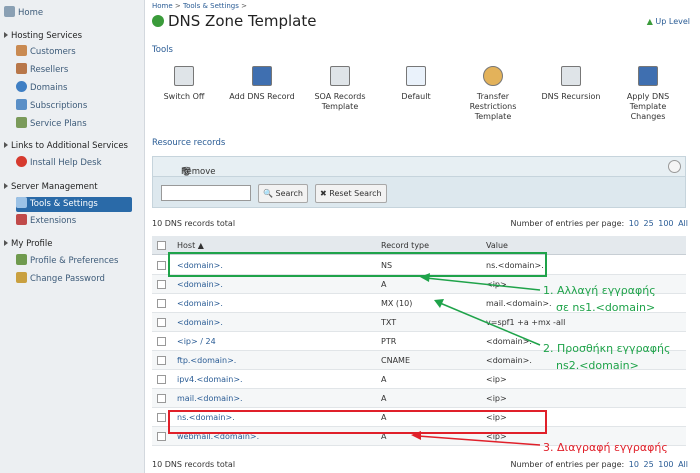  What do you see at coordinates (607, 348) in the screenshot?
I see `annotation-add-line1: 2. Προσθήκη εγγραφής` at bounding box center [607, 348].